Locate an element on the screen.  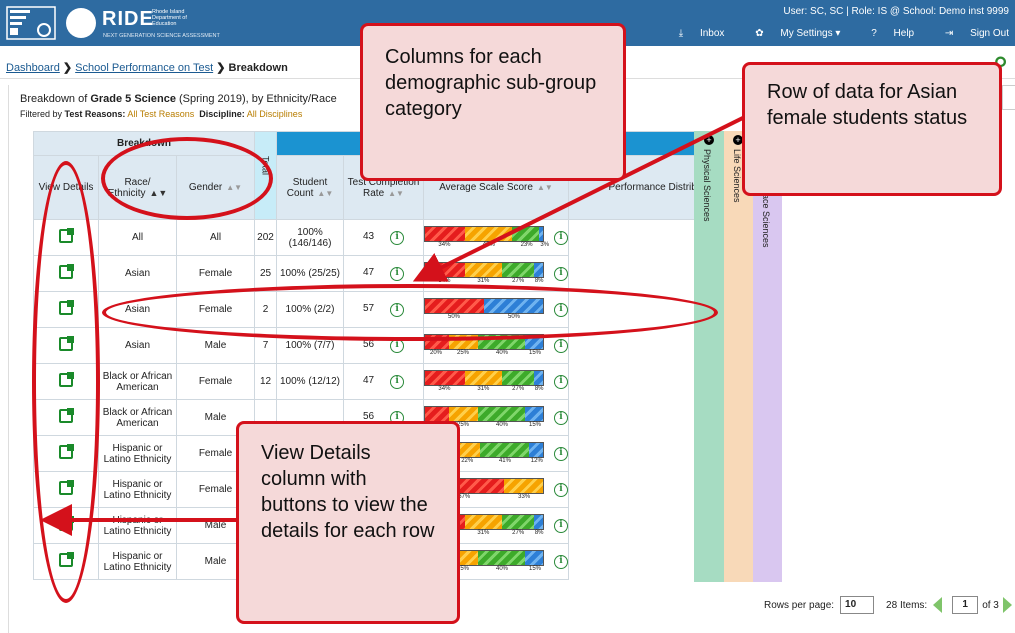
performance-distribution-cell: 34% 31% 27% 8% i is located at coordinates (496, 381).